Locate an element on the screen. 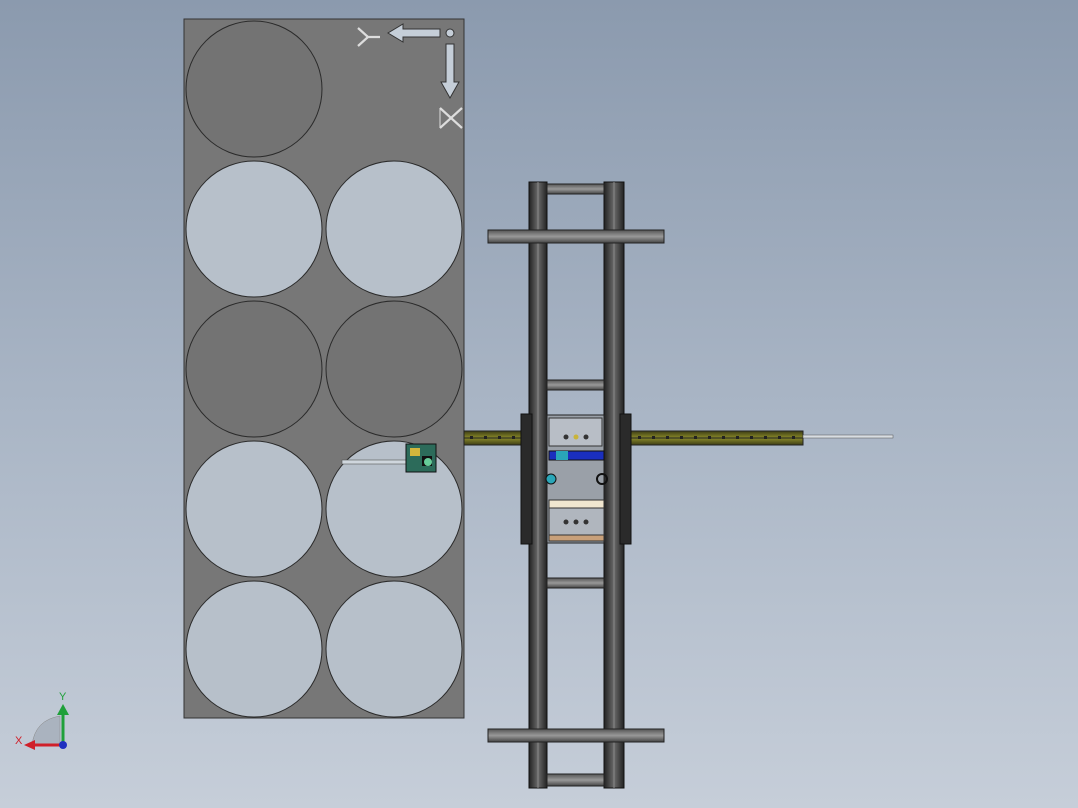 Image resolution: width=1078 pixels, height=808 pixels. triad-y-label: Y is located at coordinates (63, 697).